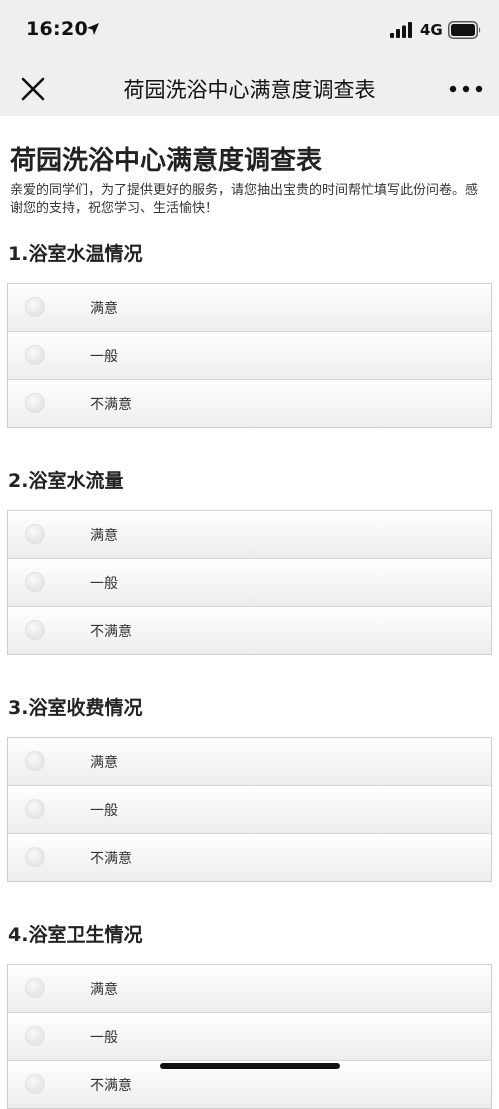 Image resolution: width=499 pixels, height=1109 pixels. I want to click on network-type: 4G, so click(431, 30).